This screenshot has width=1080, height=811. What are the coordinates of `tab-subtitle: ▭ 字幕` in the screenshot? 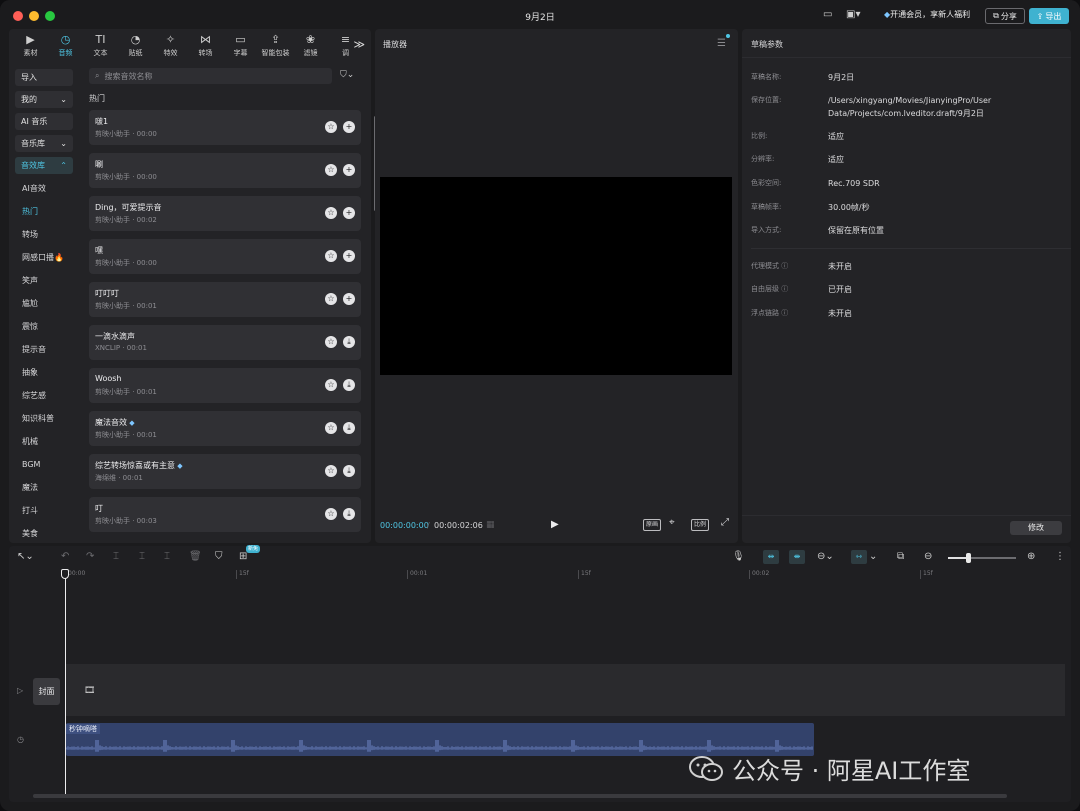 It's located at (240, 45).